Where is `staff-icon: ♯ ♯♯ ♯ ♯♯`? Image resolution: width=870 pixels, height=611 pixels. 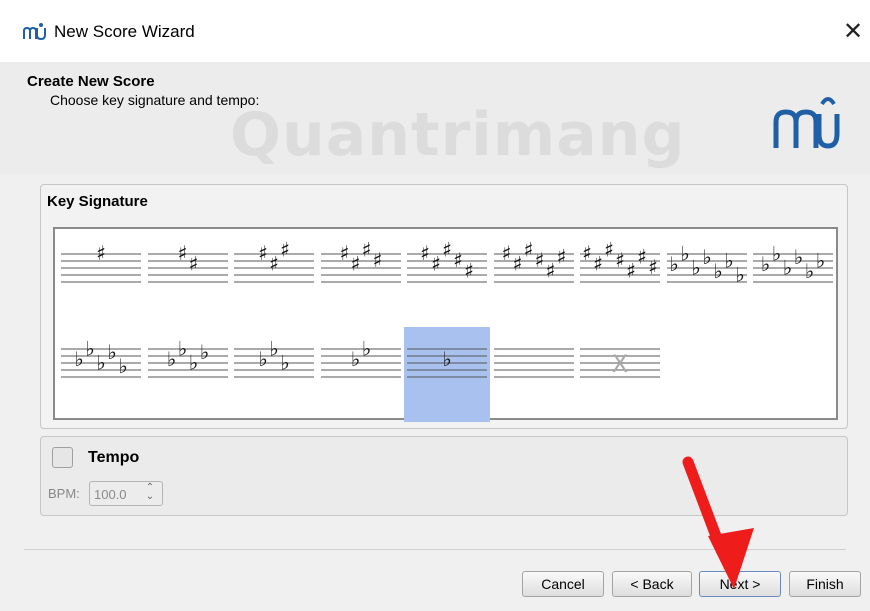
staff-icon: ♯ ♯♯ ♯ ♯♯ is located at coordinates (533, 260).